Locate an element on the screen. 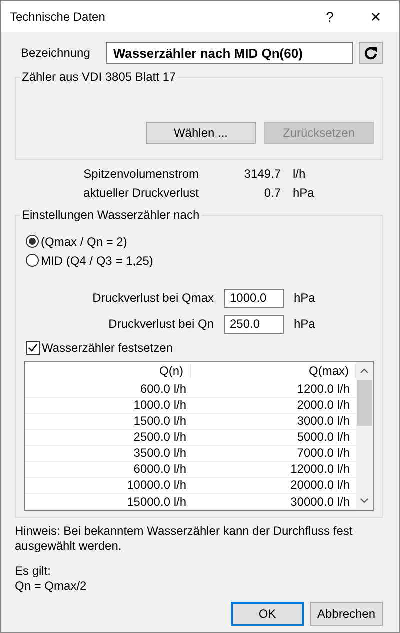 This screenshot has height=633, width=400. hint-text: Hinweis: Bei bekanntem Wasserzähler kann der Durchfluss fest ausgewählt werden. is located at coordinates (184, 539).